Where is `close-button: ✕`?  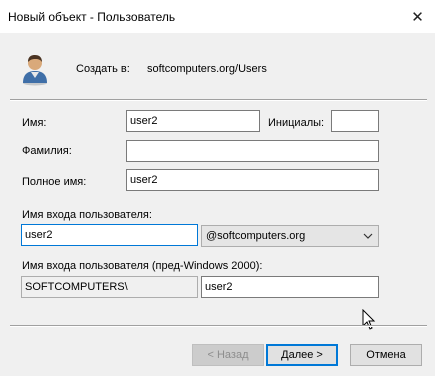
close-button: ✕ is located at coordinates (417, 16).